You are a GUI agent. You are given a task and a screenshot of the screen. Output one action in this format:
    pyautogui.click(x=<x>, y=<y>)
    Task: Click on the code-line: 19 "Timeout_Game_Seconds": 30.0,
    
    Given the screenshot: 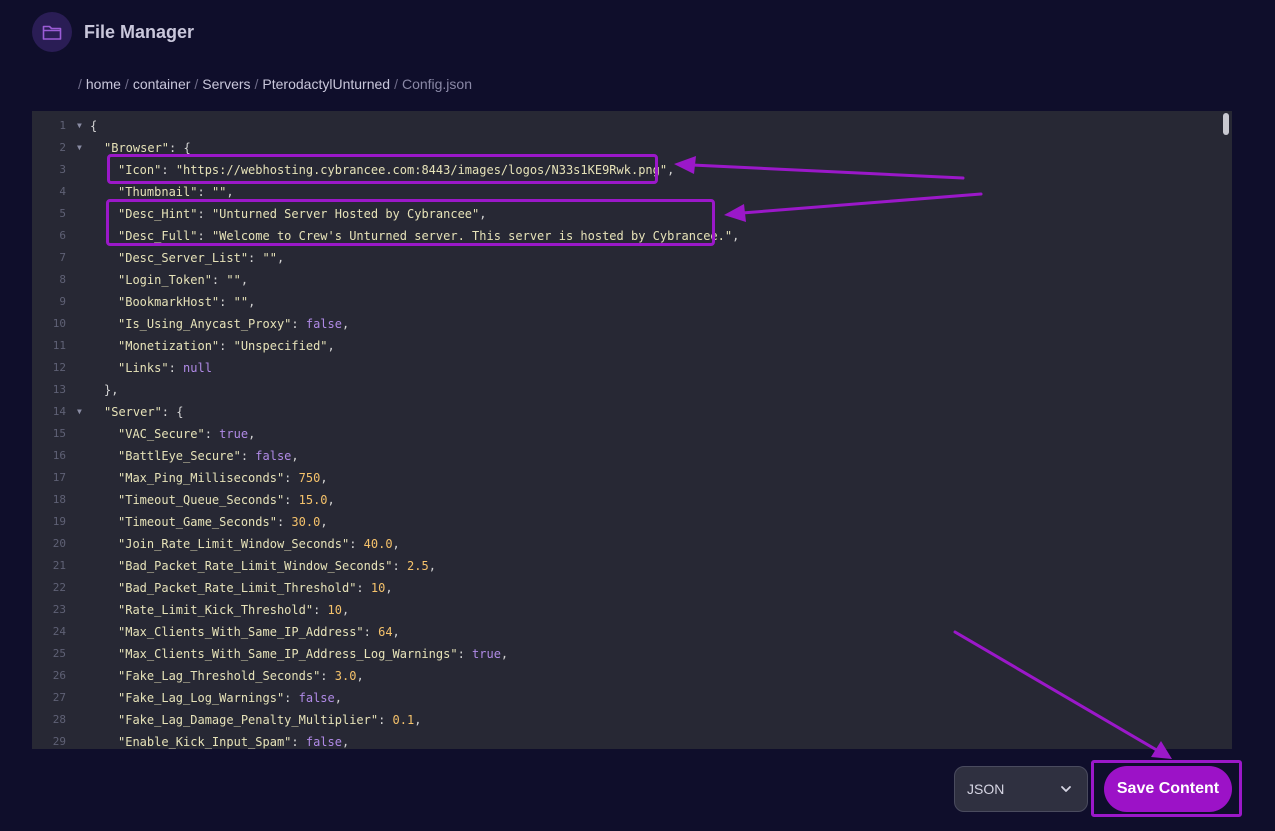 What is the action you would take?
    pyautogui.click(x=627, y=522)
    